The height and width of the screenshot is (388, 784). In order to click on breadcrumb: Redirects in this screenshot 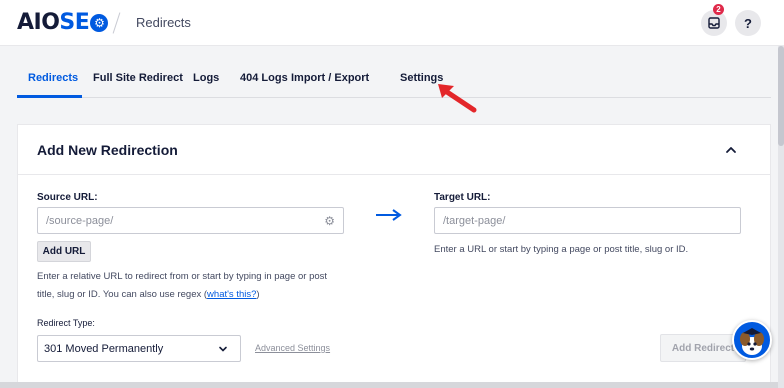, I will do `click(163, 22)`.